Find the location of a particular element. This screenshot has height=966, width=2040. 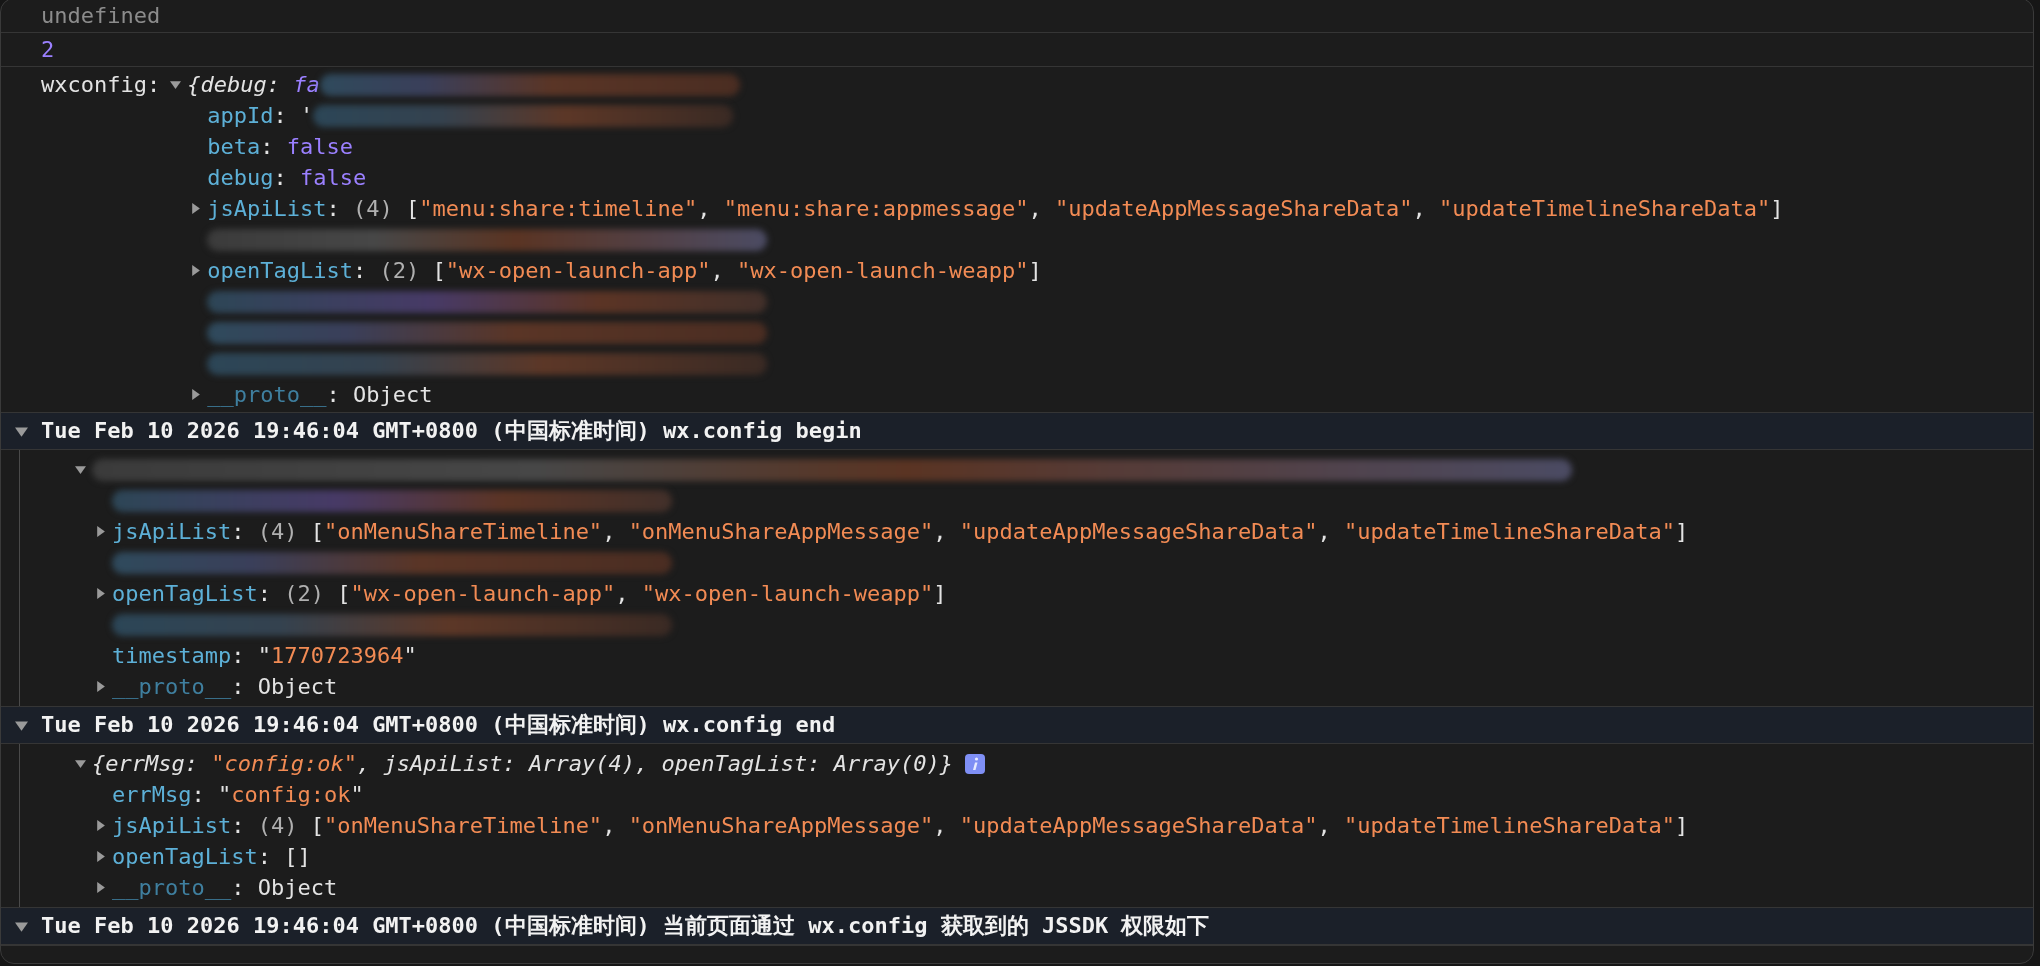

log-label: wxconfig: is located at coordinates (101, 85).